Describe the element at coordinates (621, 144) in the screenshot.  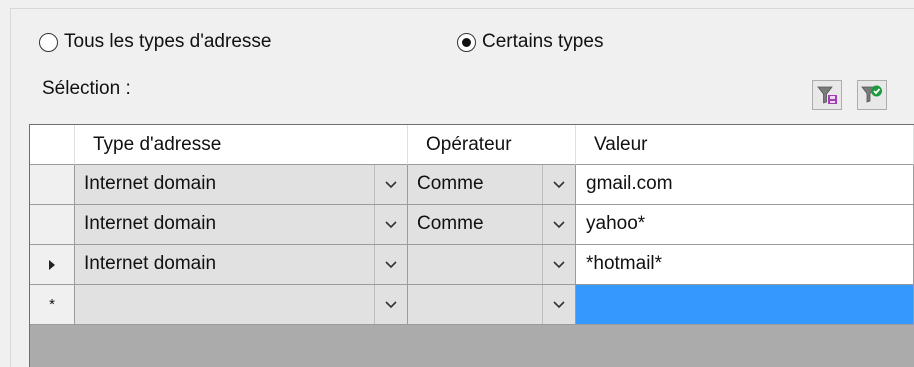
I see `column-header-value-label: Valeur` at that location.